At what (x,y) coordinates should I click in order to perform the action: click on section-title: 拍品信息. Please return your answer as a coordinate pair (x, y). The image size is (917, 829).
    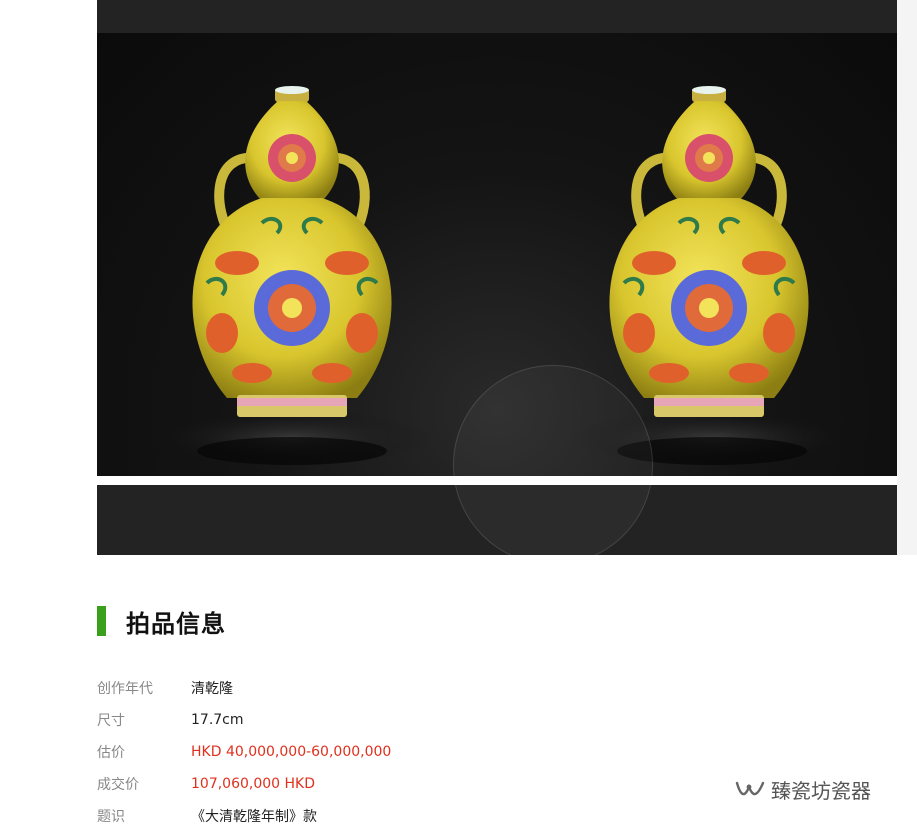
    Looking at the image, I should click on (176, 623).